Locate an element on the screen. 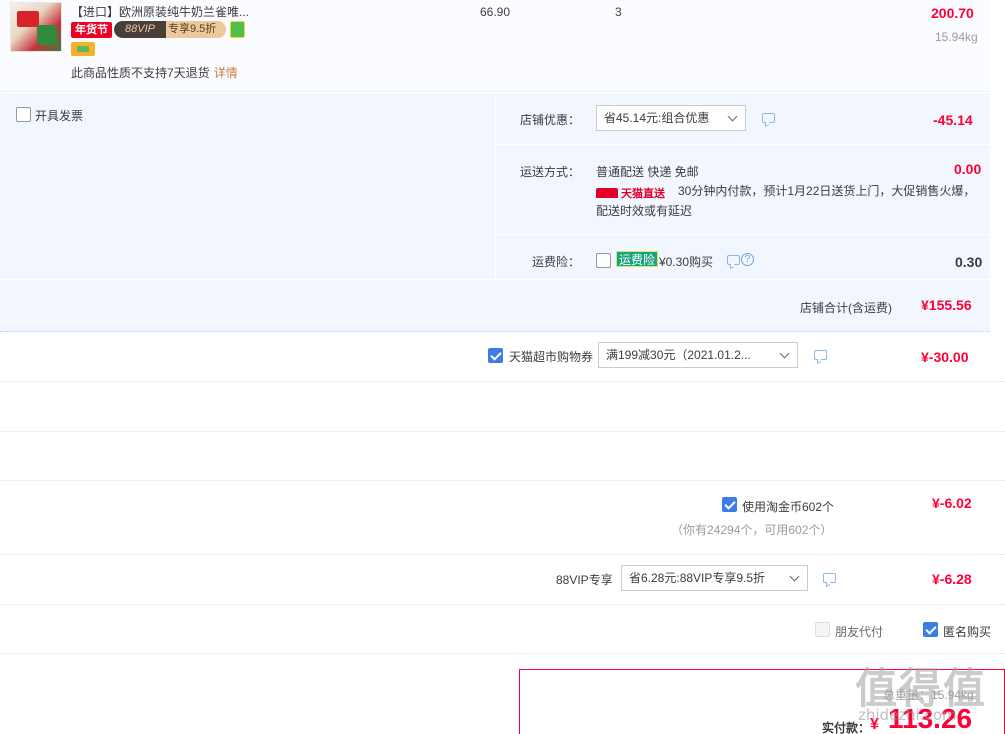  coupon-label: 天猫超市购物券 is located at coordinates (551, 356).